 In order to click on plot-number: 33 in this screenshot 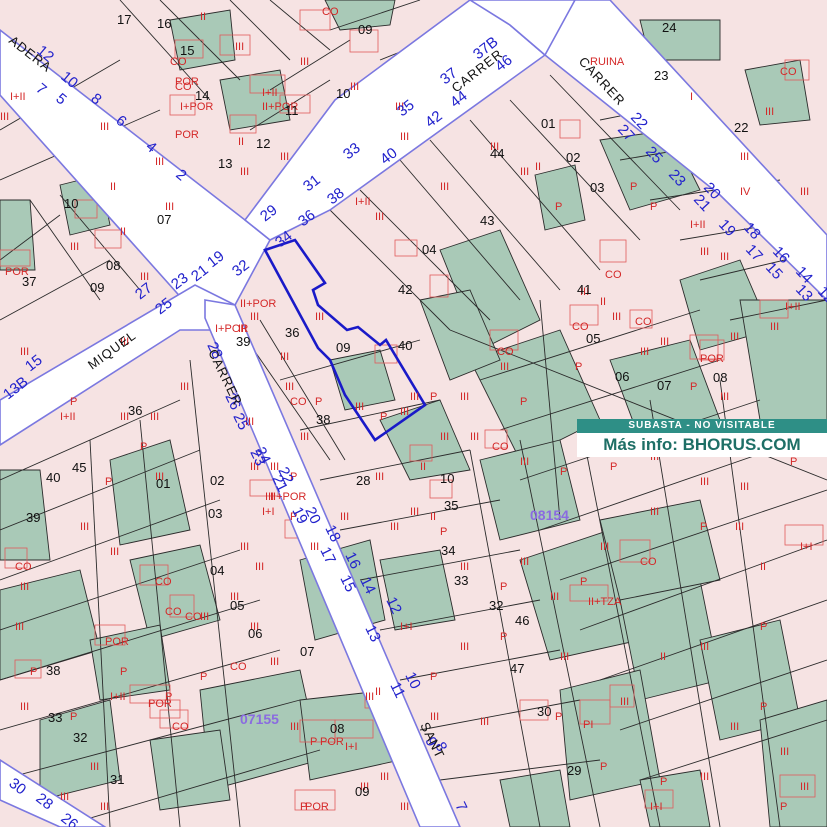, I will do `click(55, 717)`.